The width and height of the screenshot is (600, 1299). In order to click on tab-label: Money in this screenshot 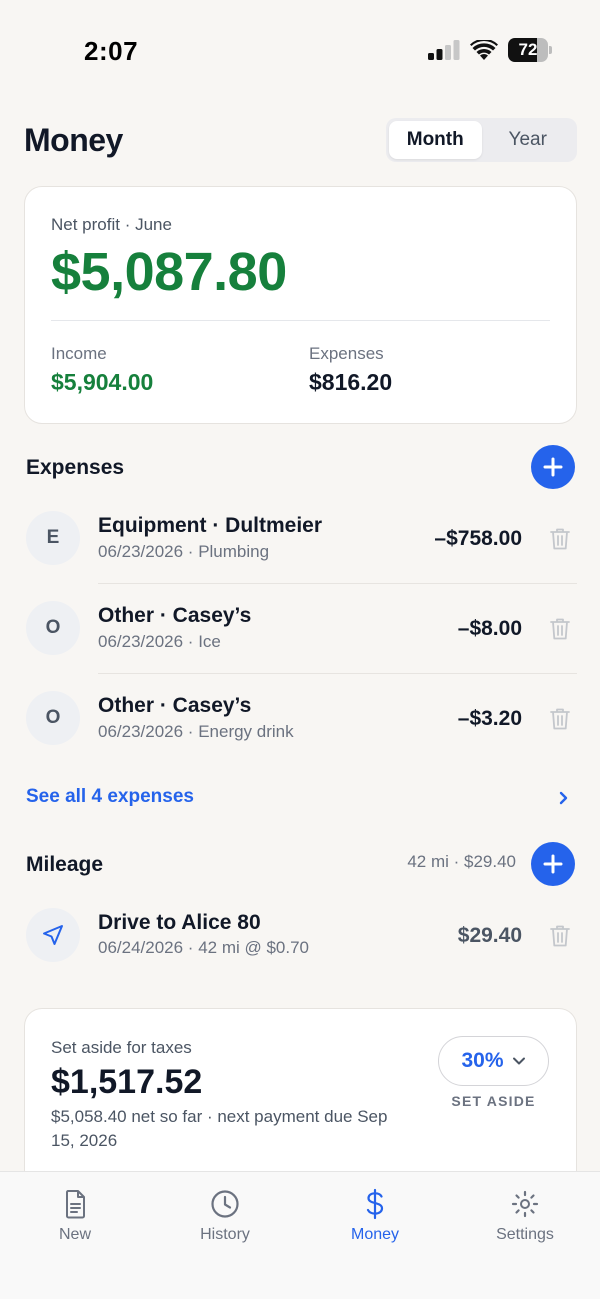, I will do `click(375, 1234)`.